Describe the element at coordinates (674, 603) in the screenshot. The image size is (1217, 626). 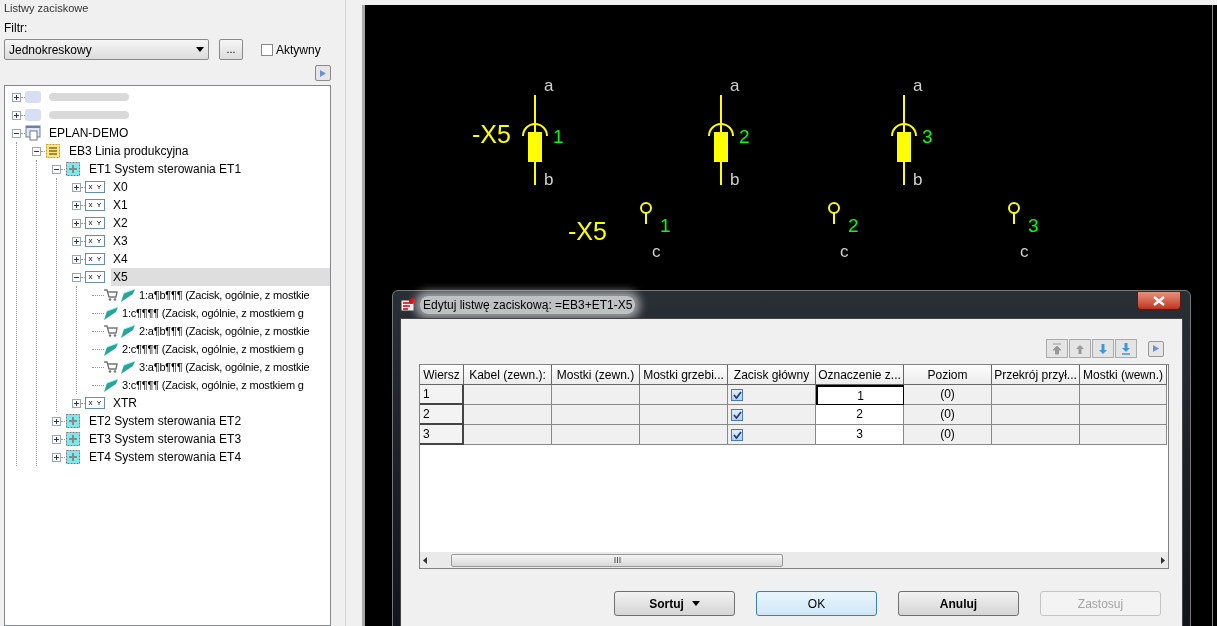
I see `dialog-button: Sortuj` at that location.